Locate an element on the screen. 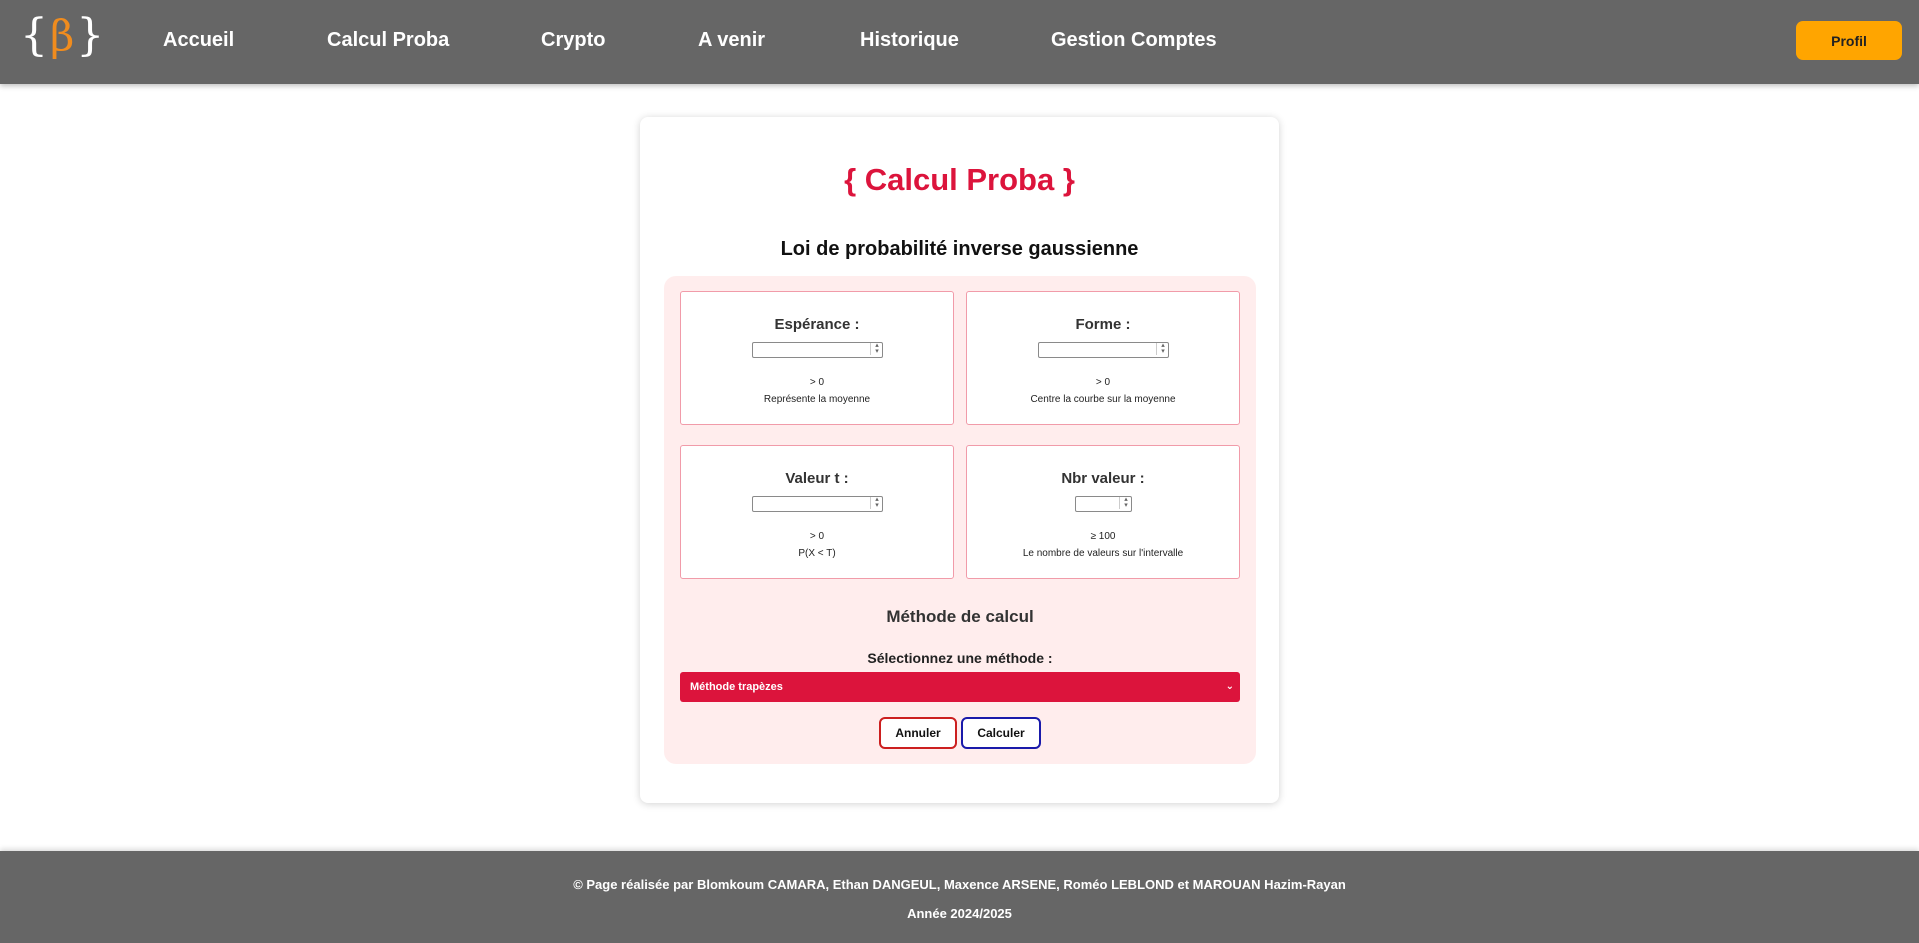  field-description: Représente la moyenne is located at coordinates (817, 399).